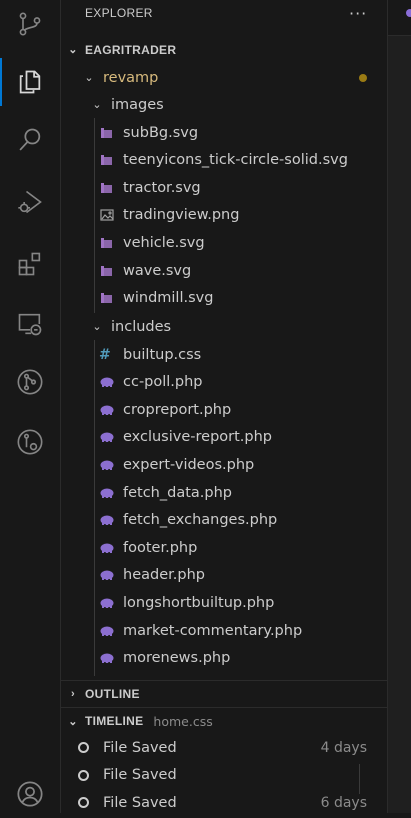 The width and height of the screenshot is (411, 818). I want to click on file-item: footer.php, so click(224, 547).